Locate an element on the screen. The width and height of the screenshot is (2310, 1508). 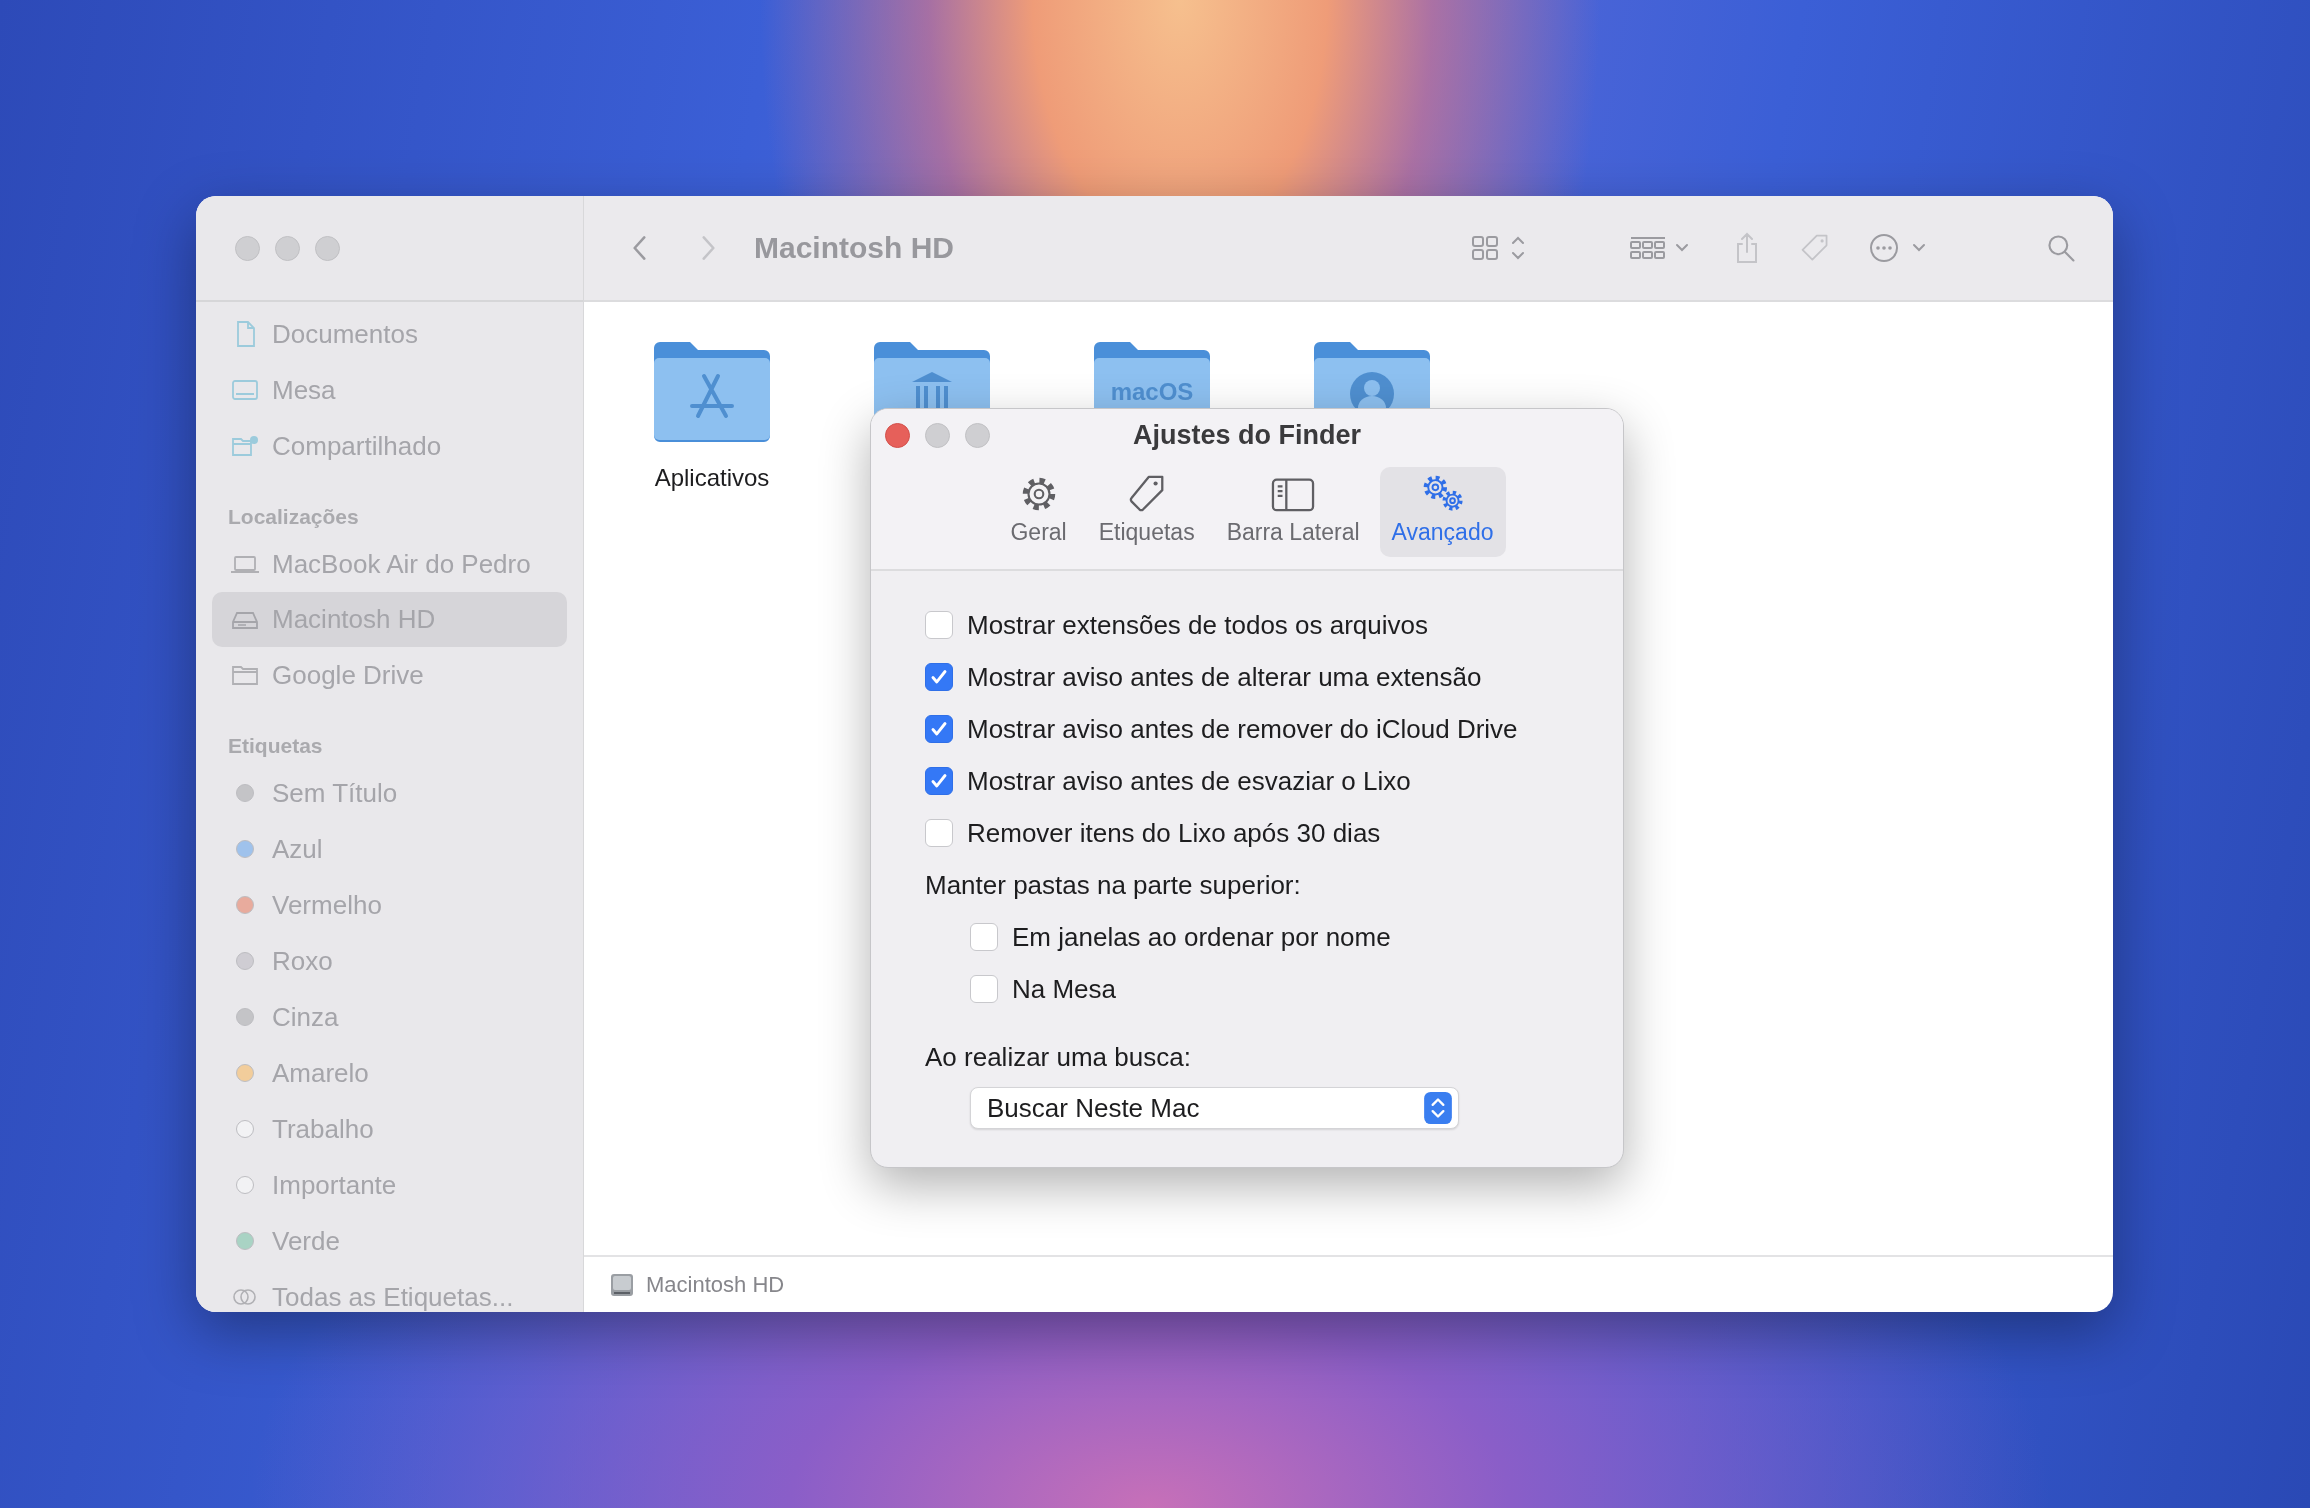
sidebar-item: Mesa is located at coordinates (389, 390).